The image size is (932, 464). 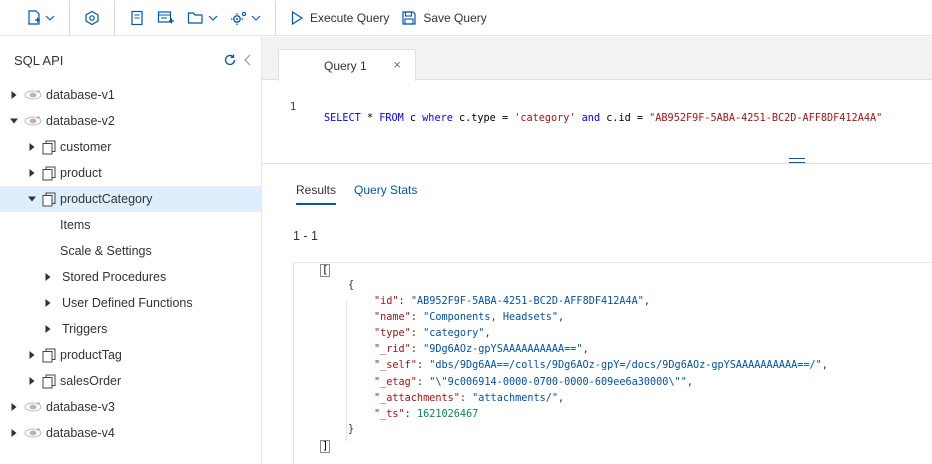 I want to click on json-close-brace: }, so click(x=351, y=429).